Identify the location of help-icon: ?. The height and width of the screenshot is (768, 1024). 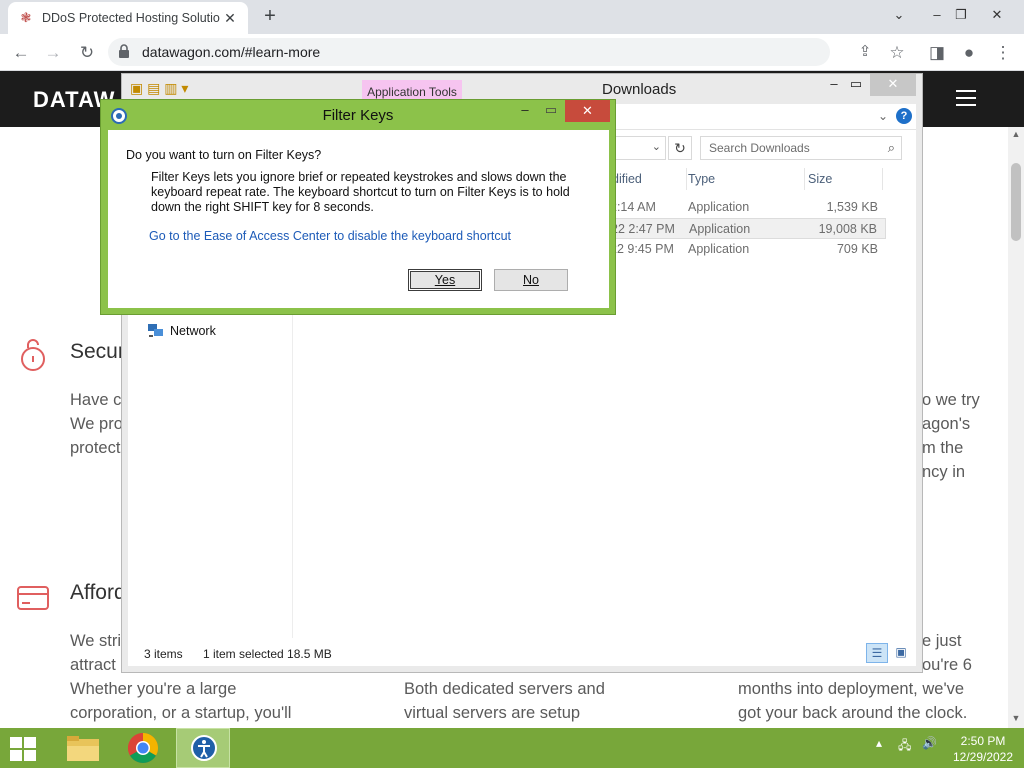
(904, 116).